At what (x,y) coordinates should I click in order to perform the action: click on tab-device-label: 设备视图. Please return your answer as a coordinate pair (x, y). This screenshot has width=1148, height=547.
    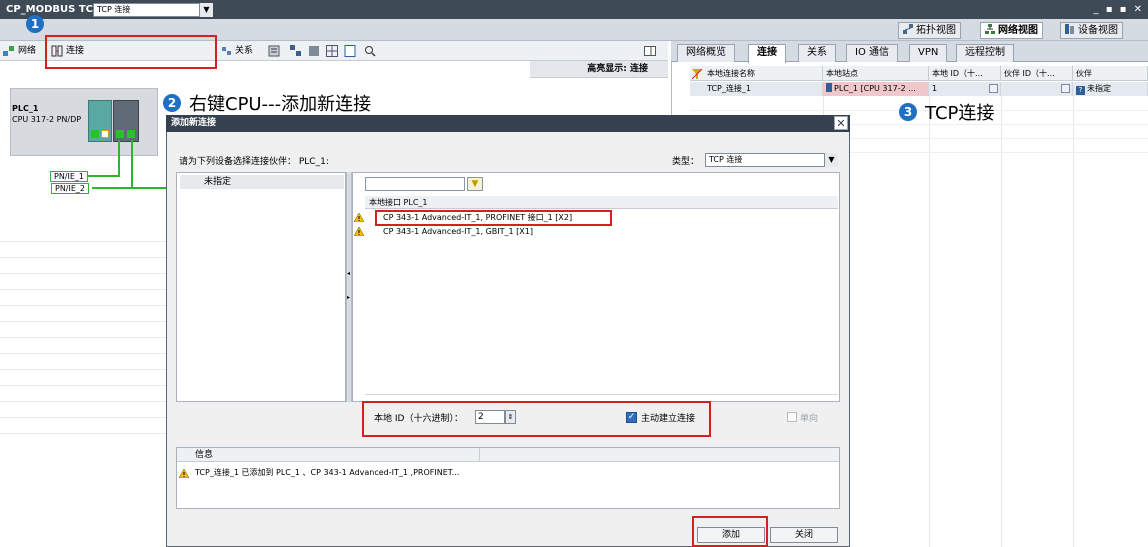
    Looking at the image, I should click on (1098, 30).